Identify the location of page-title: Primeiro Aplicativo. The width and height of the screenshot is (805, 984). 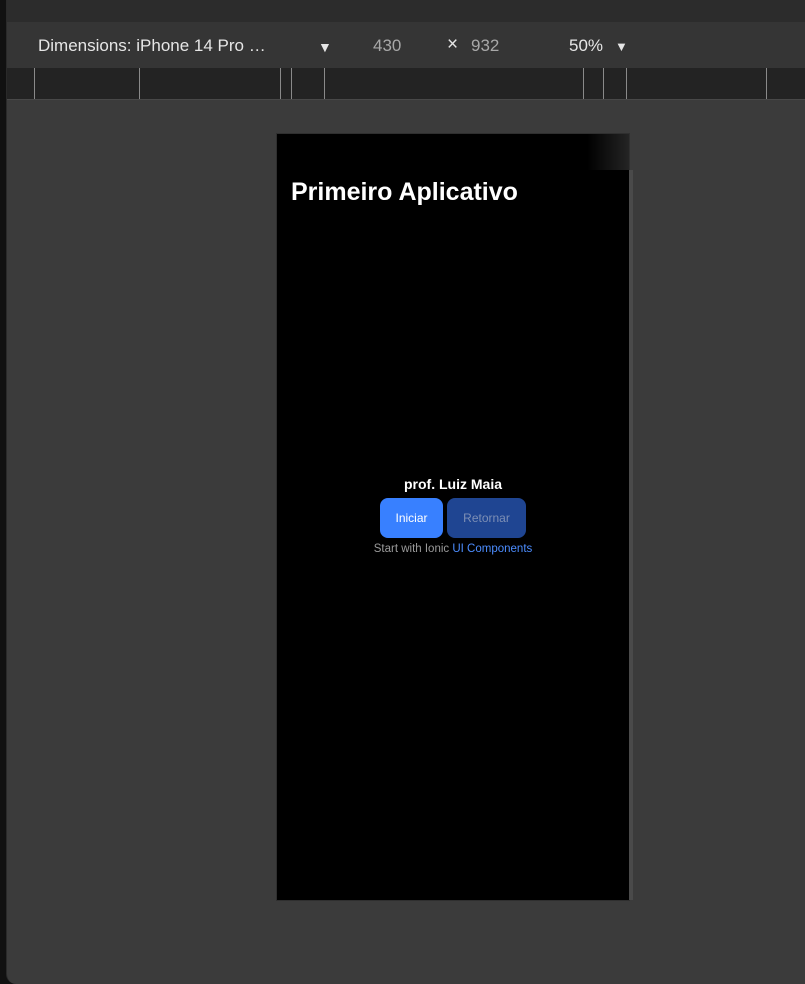
(404, 192).